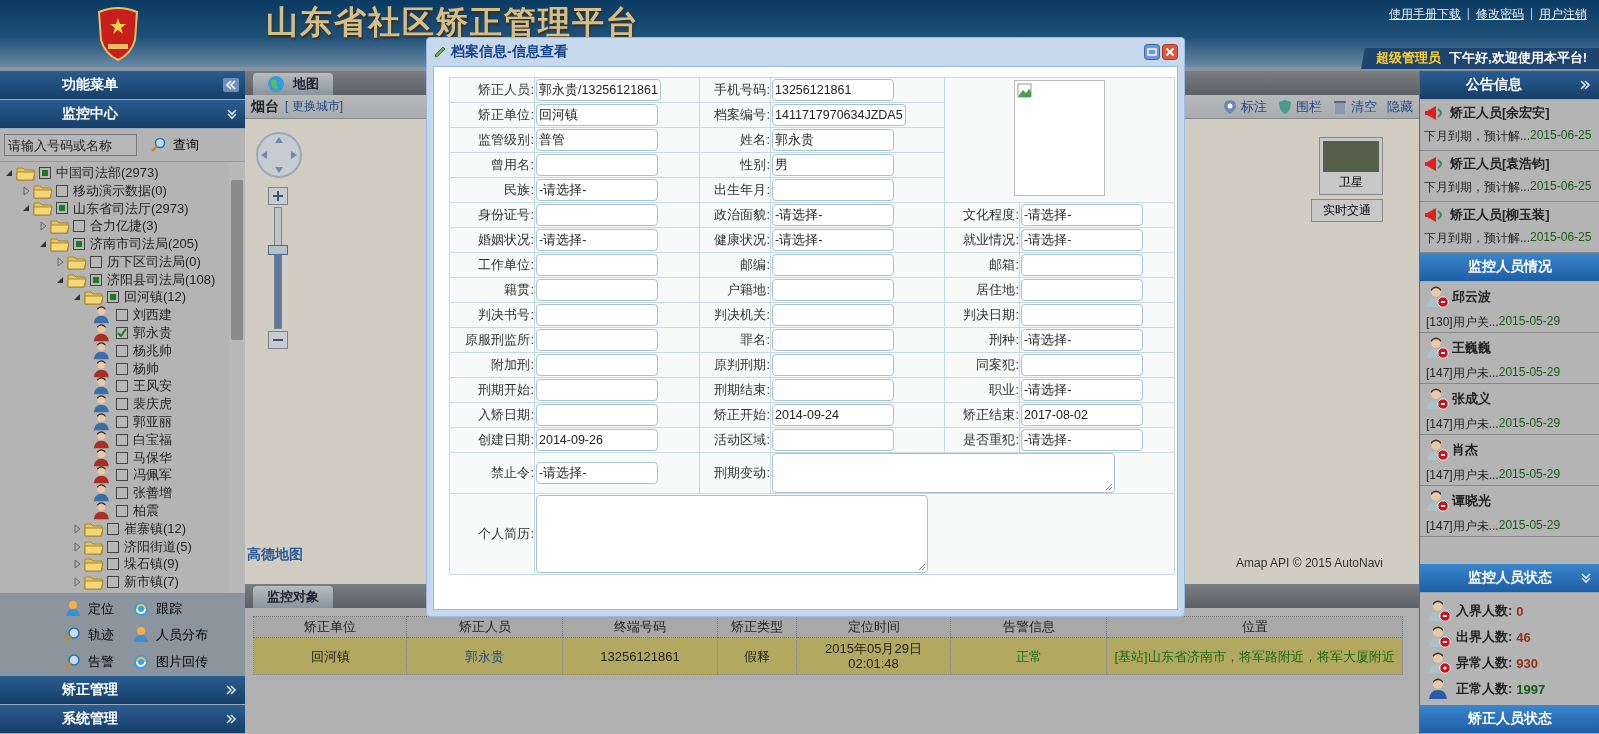 The height and width of the screenshot is (734, 1599). Describe the element at coordinates (833, 90) in the screenshot. I see `text-field: 13256121861` at that location.